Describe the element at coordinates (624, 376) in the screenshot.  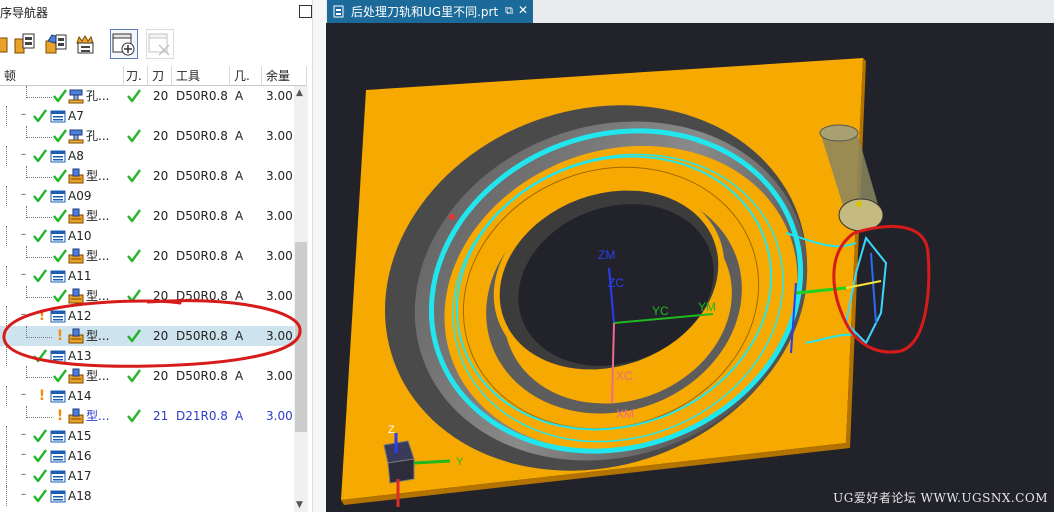
I see `axis-label-xc: XC` at that location.